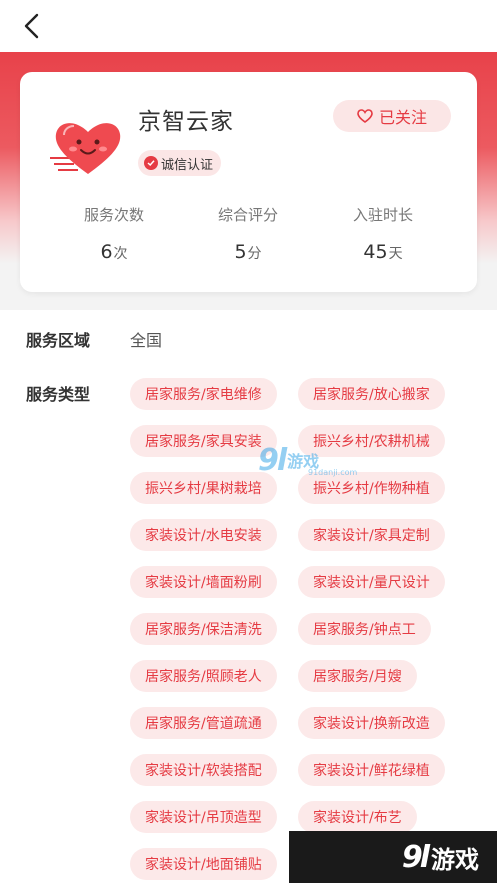 The width and height of the screenshot is (497, 883). What do you see at coordinates (371, 441) in the screenshot?
I see `service-tag: 振兴乡村/农耕机械` at bounding box center [371, 441].